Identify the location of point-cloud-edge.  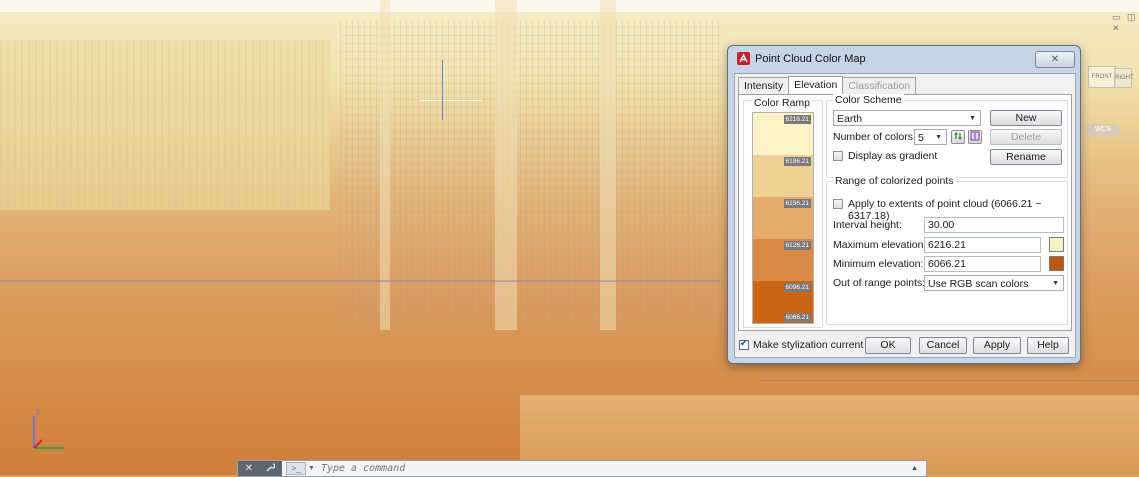
(949, 380).